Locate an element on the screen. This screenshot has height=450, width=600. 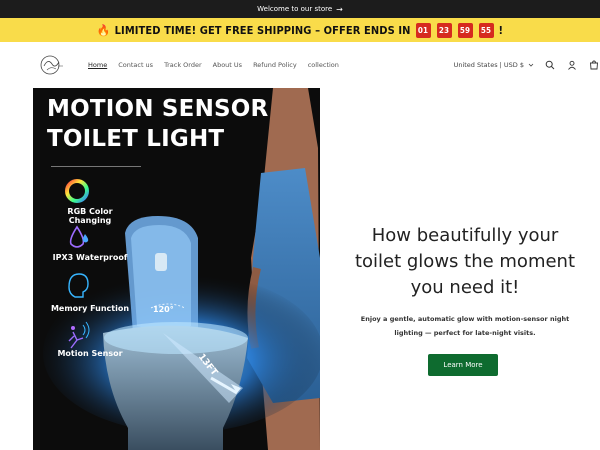
country-selector: United States | USD $ is located at coordinates (494, 65).